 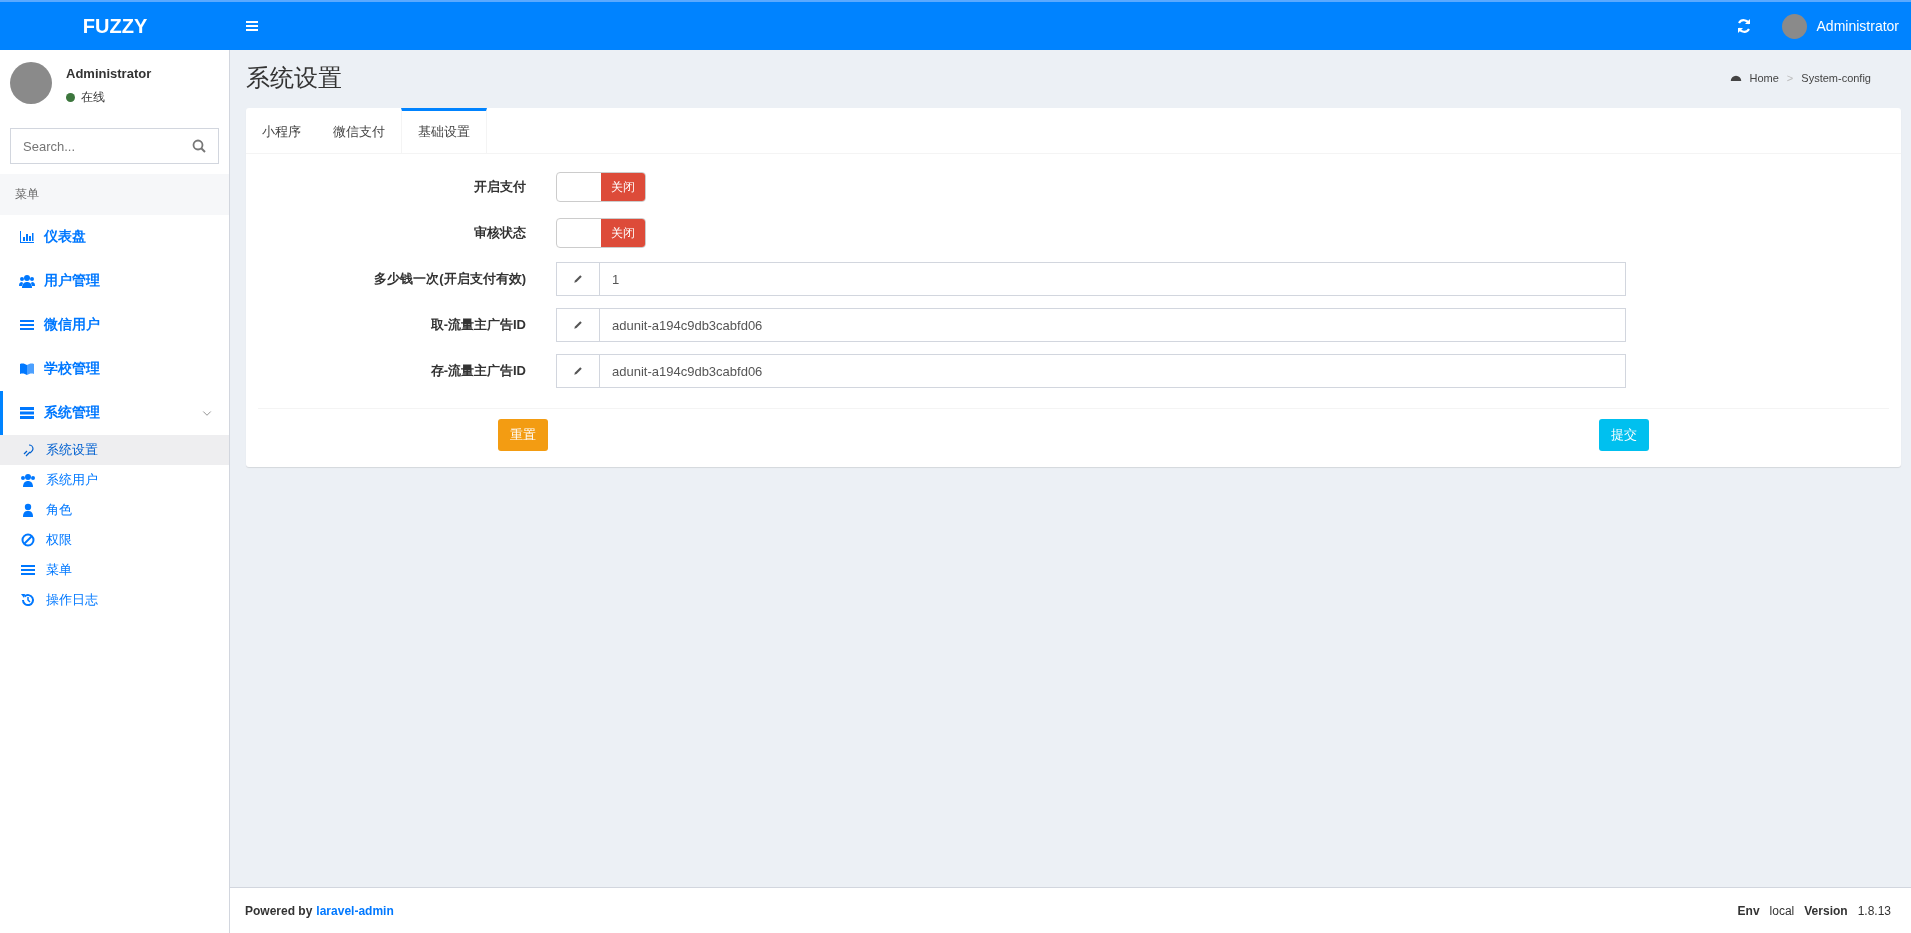 What do you see at coordinates (114, 510) in the screenshot?
I see `submenu-item: 角色` at bounding box center [114, 510].